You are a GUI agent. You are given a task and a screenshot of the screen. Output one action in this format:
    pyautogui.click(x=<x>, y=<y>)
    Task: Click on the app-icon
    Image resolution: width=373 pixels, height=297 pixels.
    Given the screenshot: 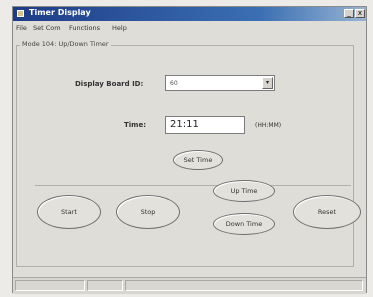 What is the action you would take?
    pyautogui.click(x=20, y=13)
    